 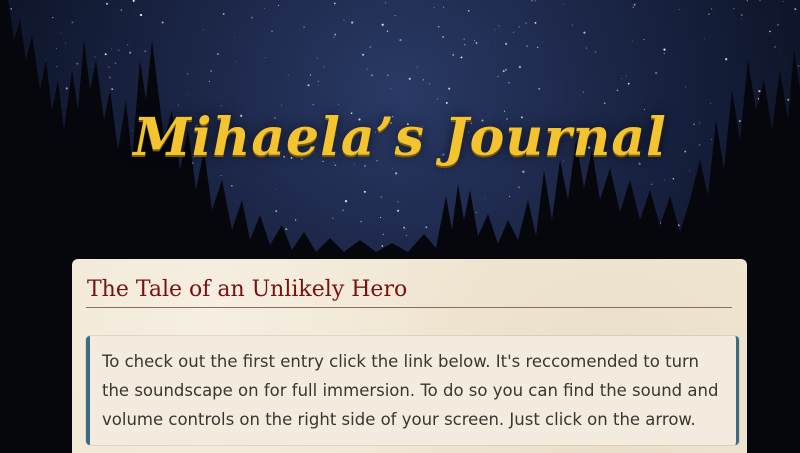 I want to click on title-divider, so click(x=409, y=307).